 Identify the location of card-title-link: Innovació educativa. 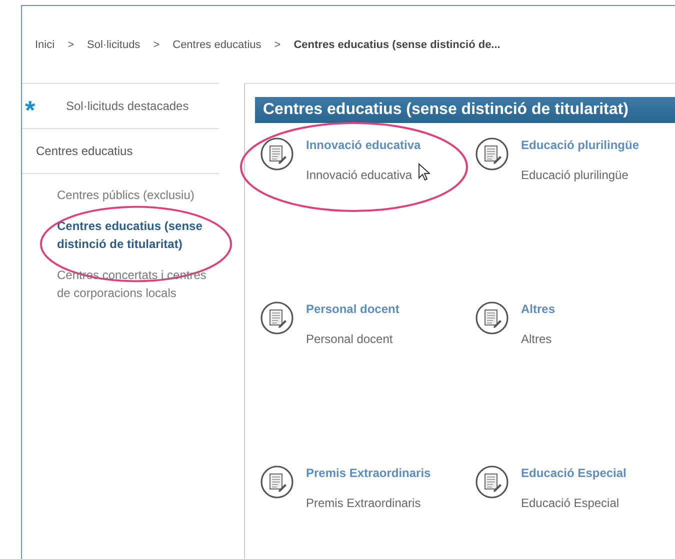
(363, 145).